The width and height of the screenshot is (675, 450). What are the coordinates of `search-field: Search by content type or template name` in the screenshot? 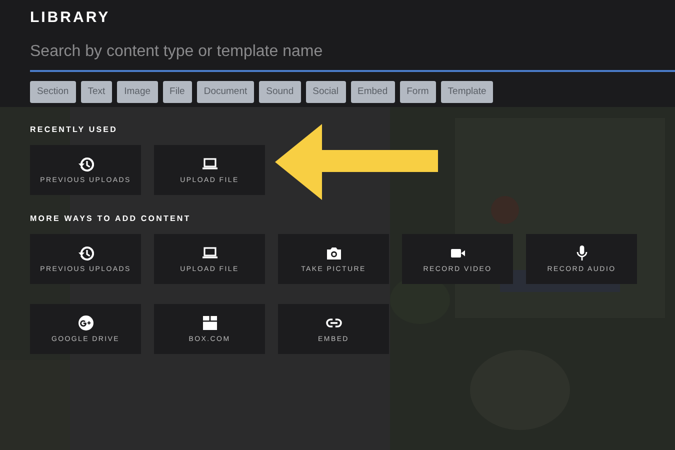 It's located at (352, 55).